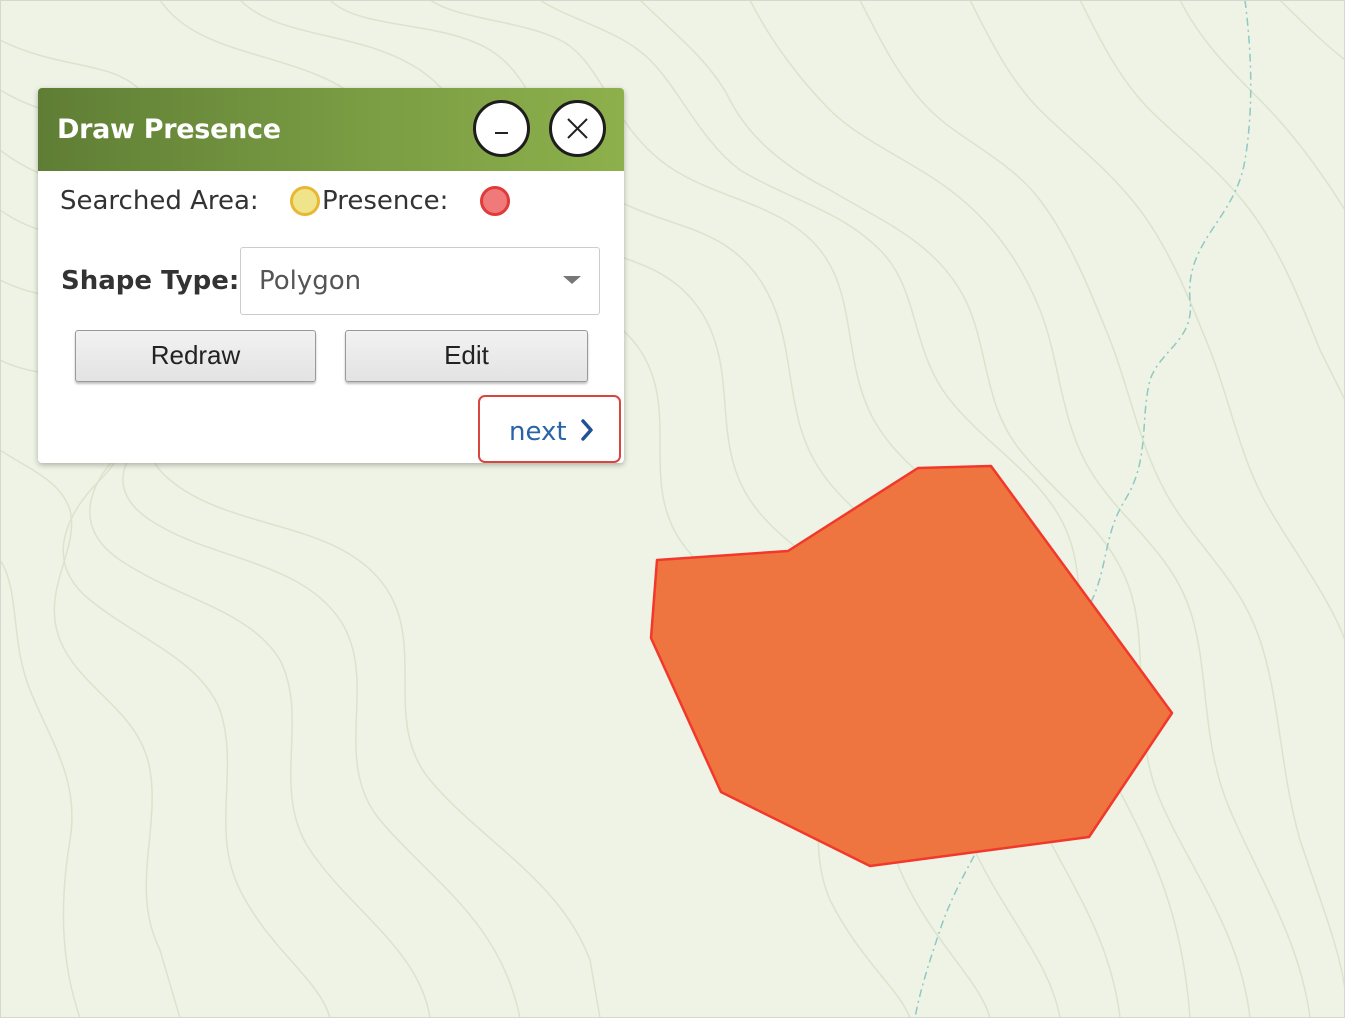 The height and width of the screenshot is (1018, 1345). I want to click on presence-label: Presence:, so click(385, 201).